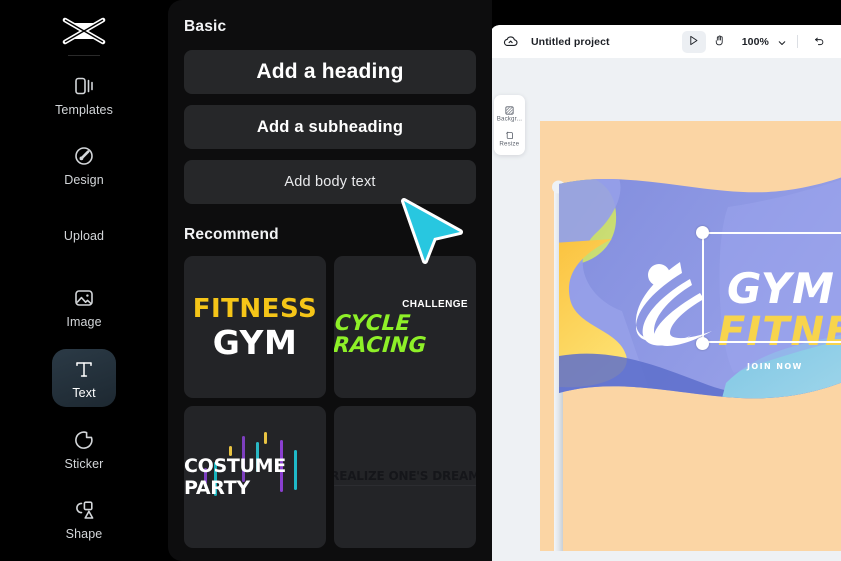 This screenshot has width=841, height=561. What do you see at coordinates (255, 342) in the screenshot?
I see `template-line-2: GYM` at bounding box center [255, 342].